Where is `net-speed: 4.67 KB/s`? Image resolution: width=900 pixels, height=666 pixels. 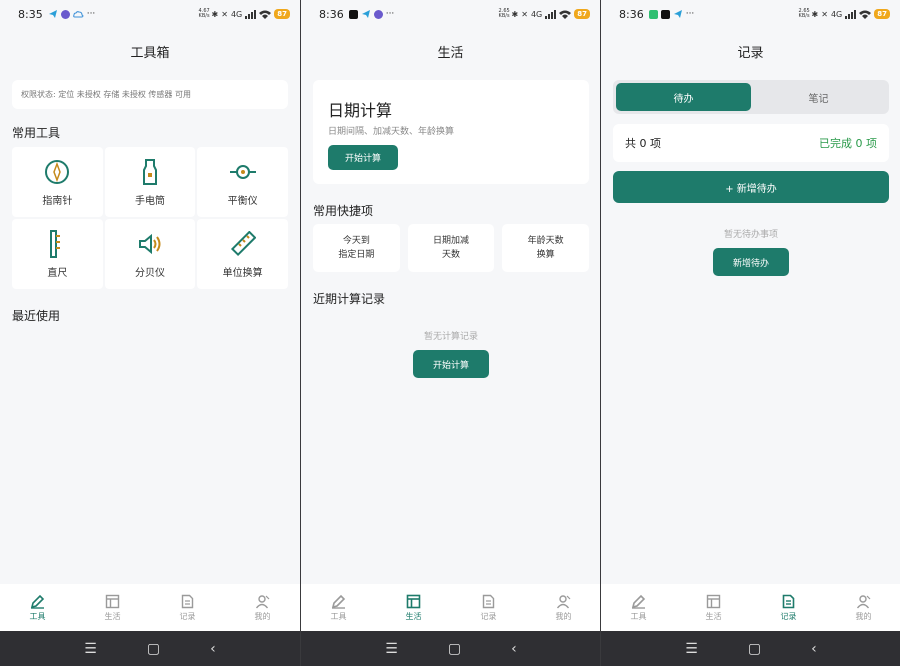
net-speed: 4.67 KB/s is located at coordinates (204, 13).